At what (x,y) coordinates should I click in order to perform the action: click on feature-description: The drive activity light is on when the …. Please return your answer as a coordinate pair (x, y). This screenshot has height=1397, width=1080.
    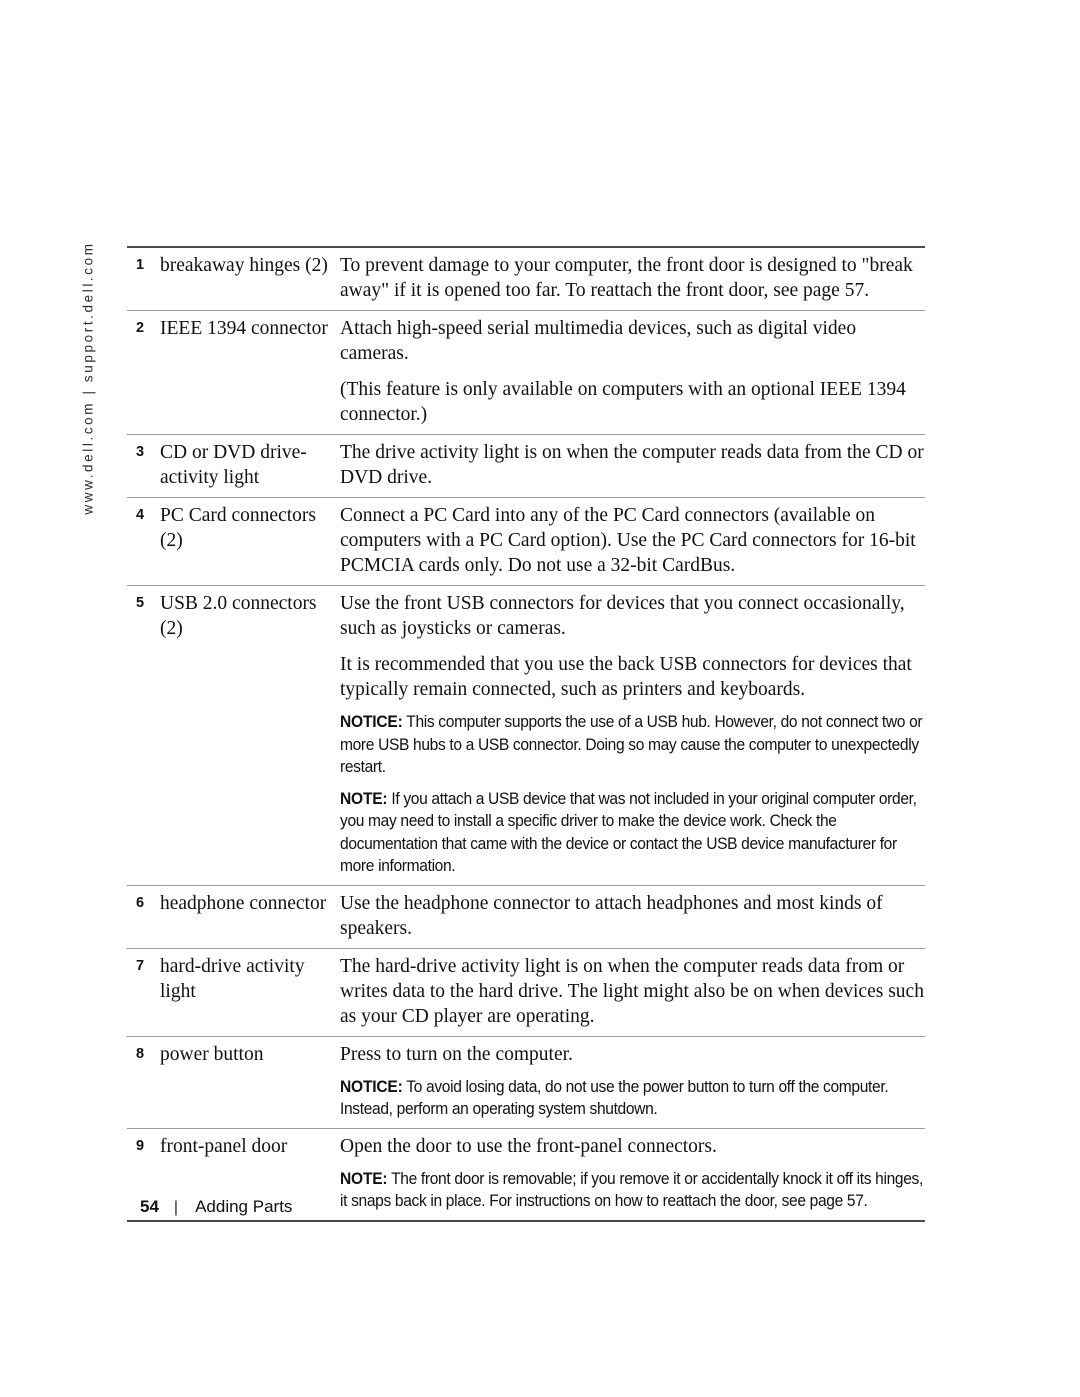
    Looking at the image, I should click on (632, 465).